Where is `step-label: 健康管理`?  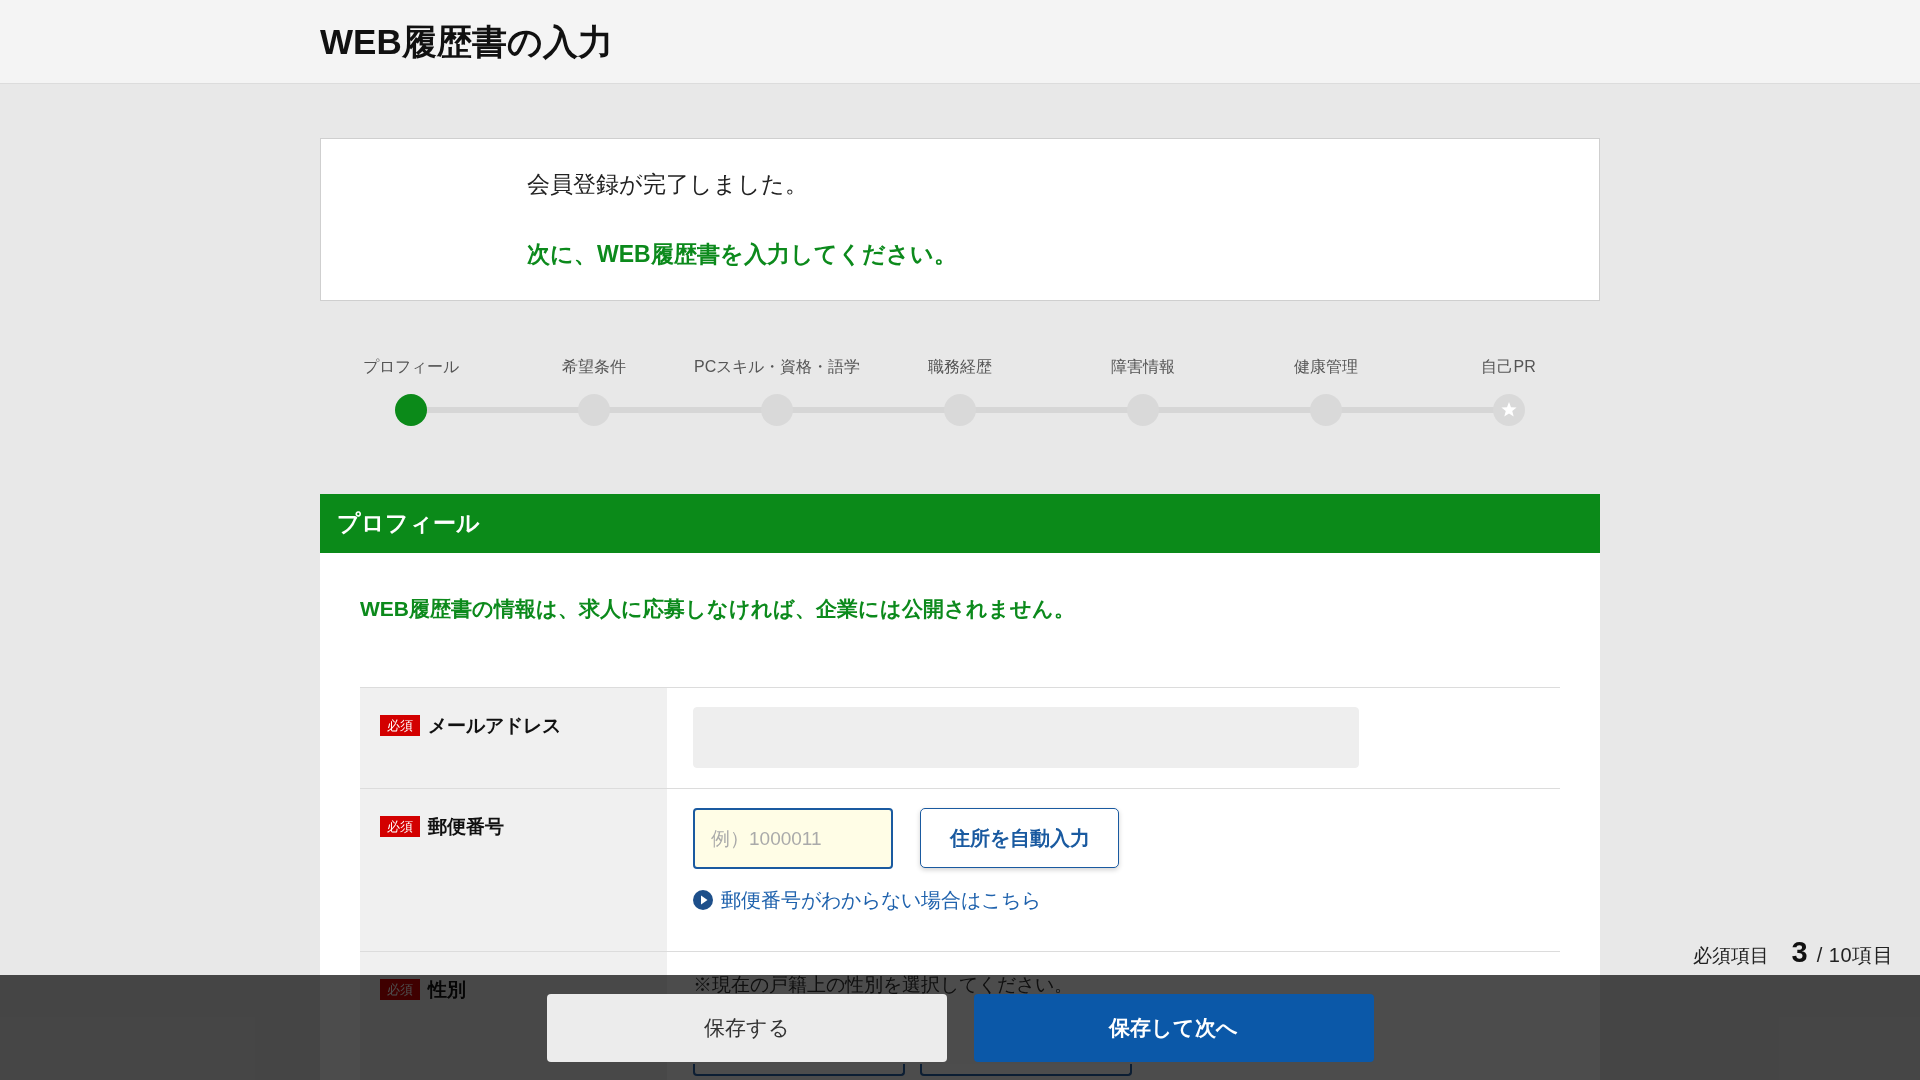
step-label: 健康管理 is located at coordinates (1325, 367).